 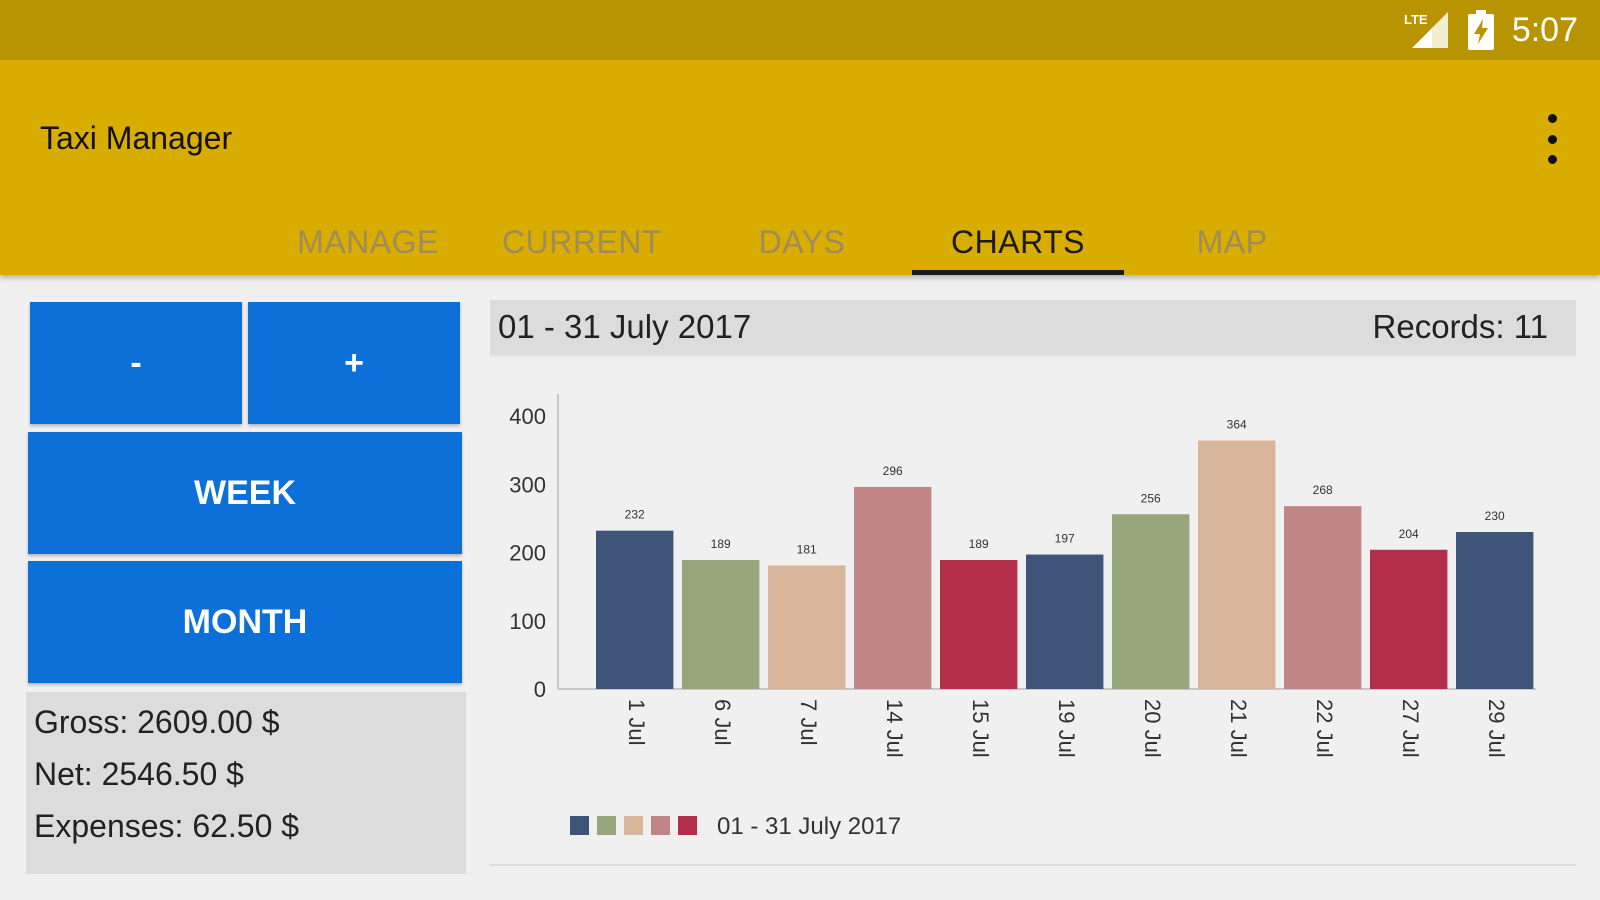 What do you see at coordinates (582, 242) in the screenshot?
I see `tab-current: CURRENT` at bounding box center [582, 242].